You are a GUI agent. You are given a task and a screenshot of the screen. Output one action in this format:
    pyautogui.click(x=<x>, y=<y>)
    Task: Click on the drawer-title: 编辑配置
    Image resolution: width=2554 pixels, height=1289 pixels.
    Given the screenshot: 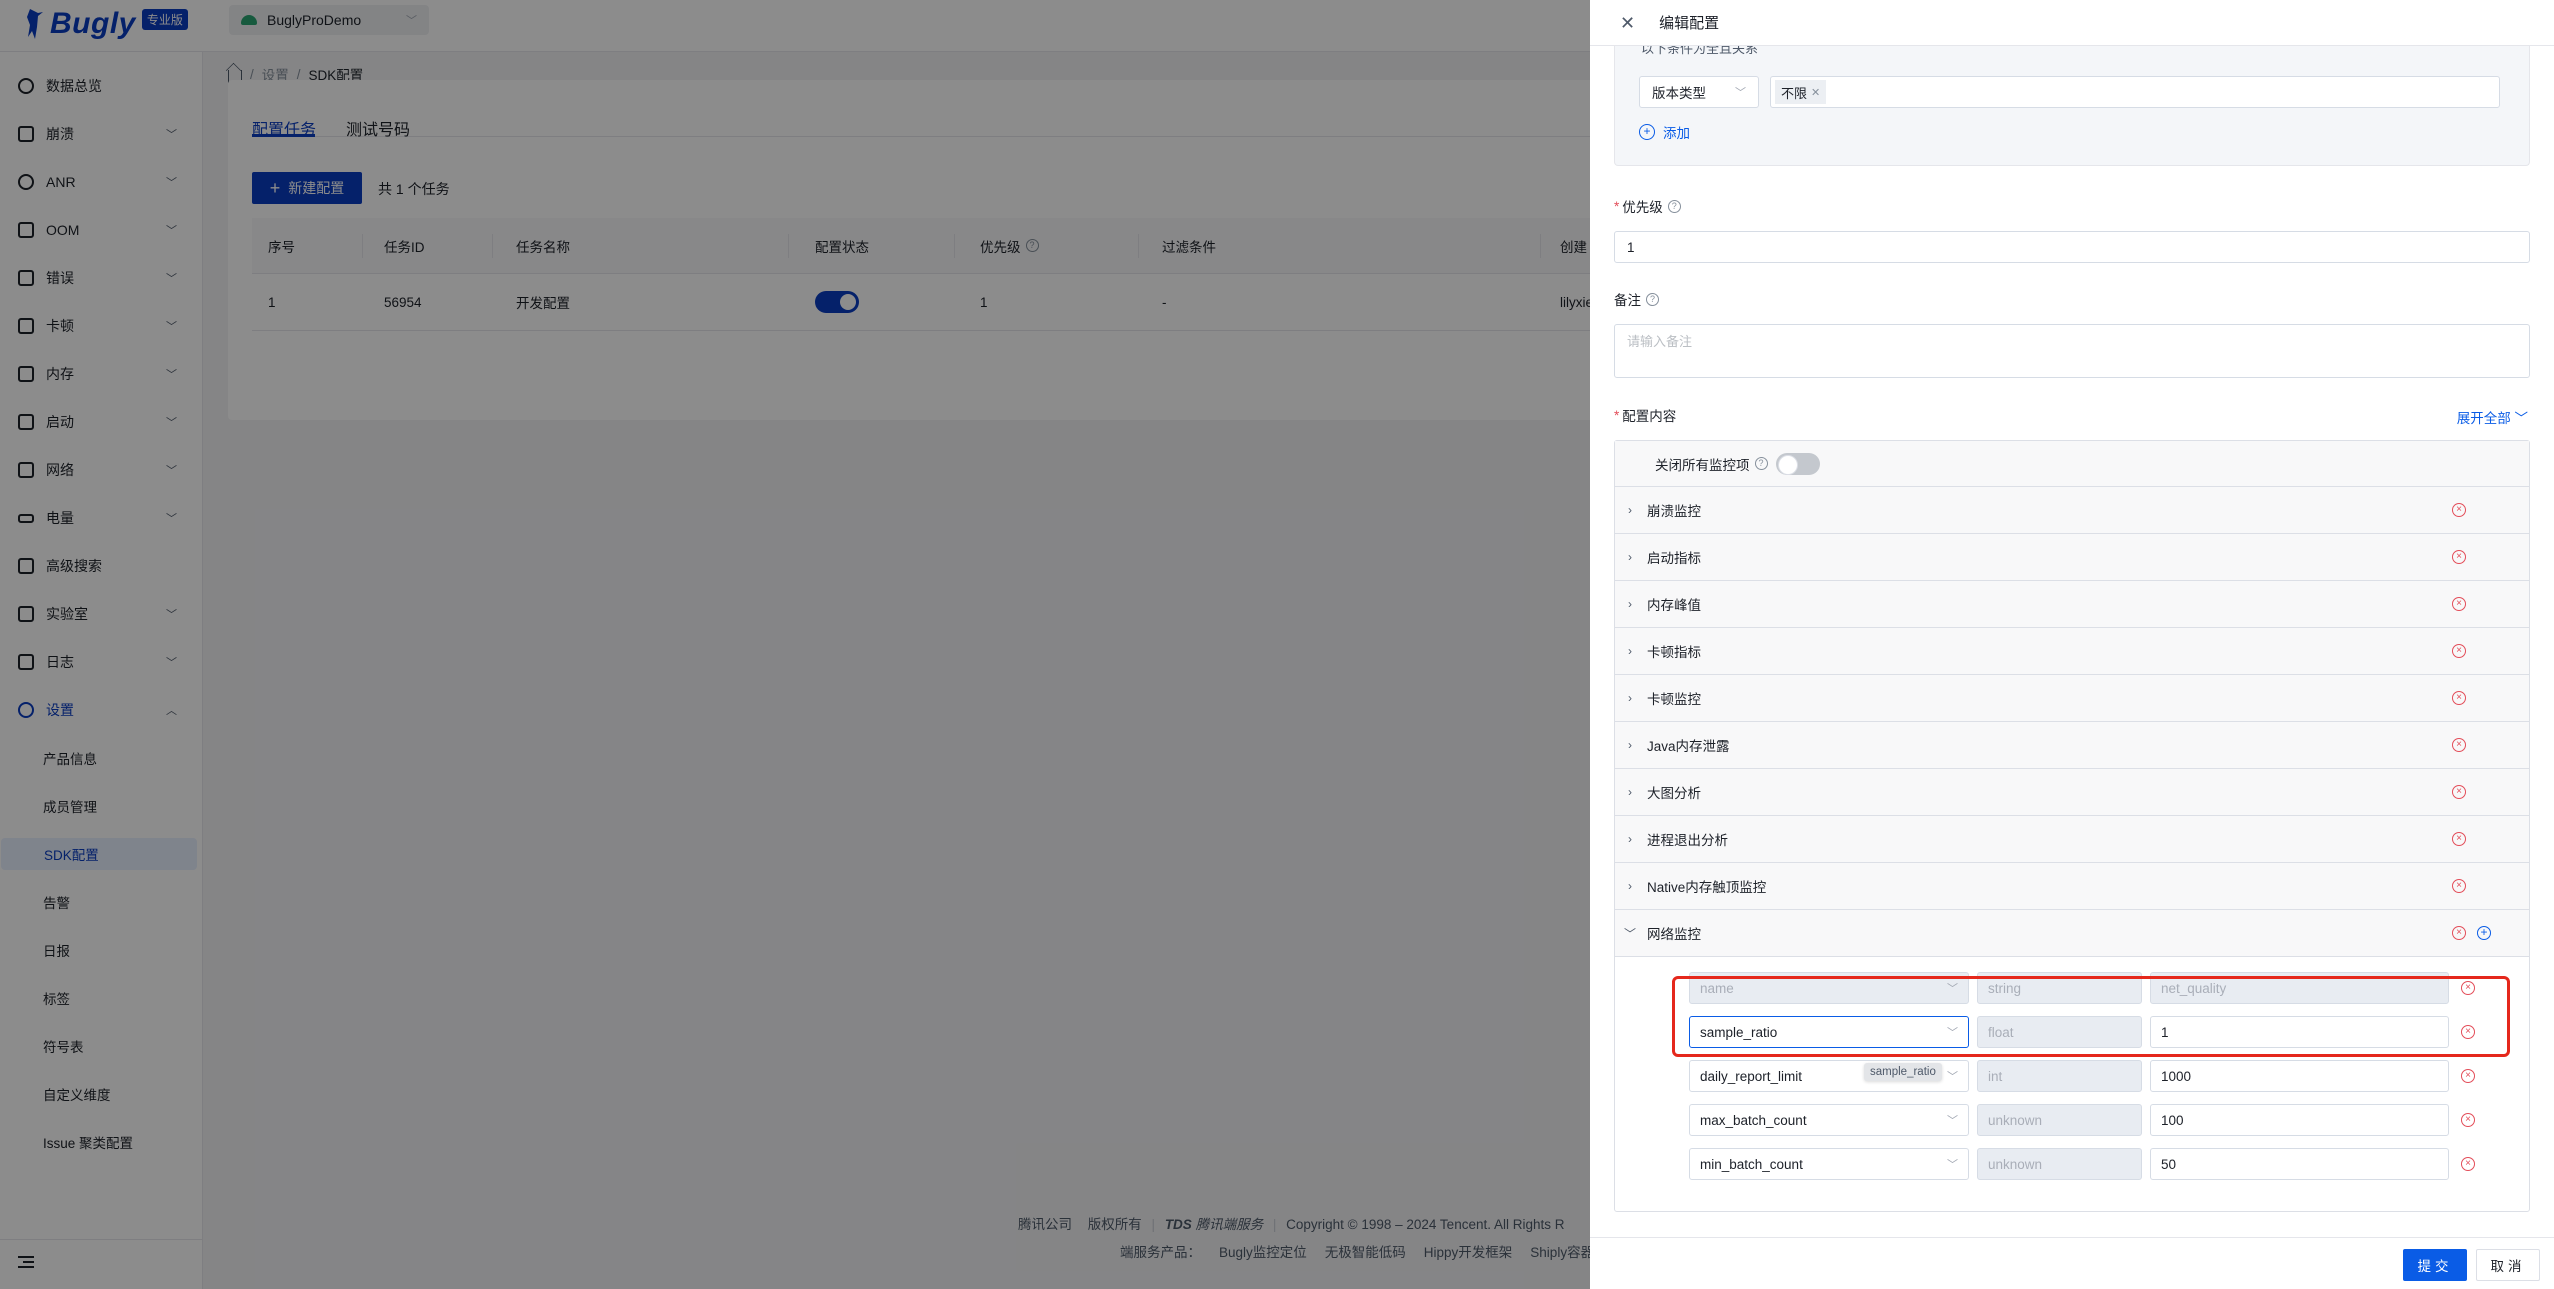 What is the action you would take?
    pyautogui.click(x=1689, y=23)
    